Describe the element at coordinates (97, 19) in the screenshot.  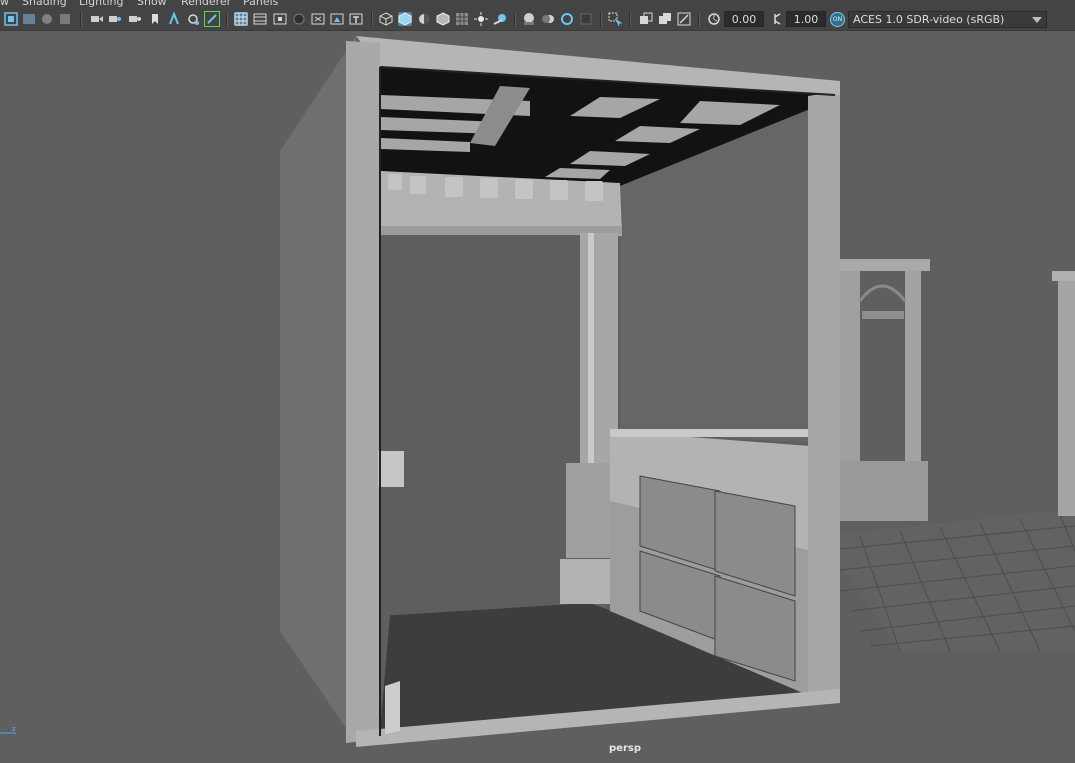
I see `image-plane-icon` at that location.